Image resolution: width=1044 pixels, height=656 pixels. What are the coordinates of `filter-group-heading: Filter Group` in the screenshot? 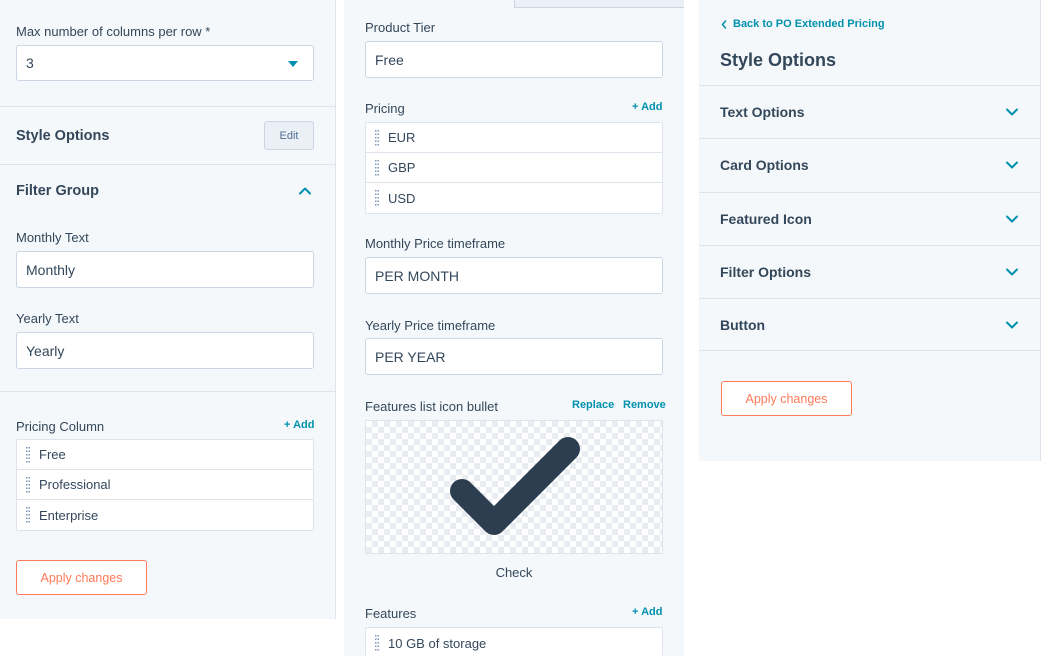 It's located at (57, 191).